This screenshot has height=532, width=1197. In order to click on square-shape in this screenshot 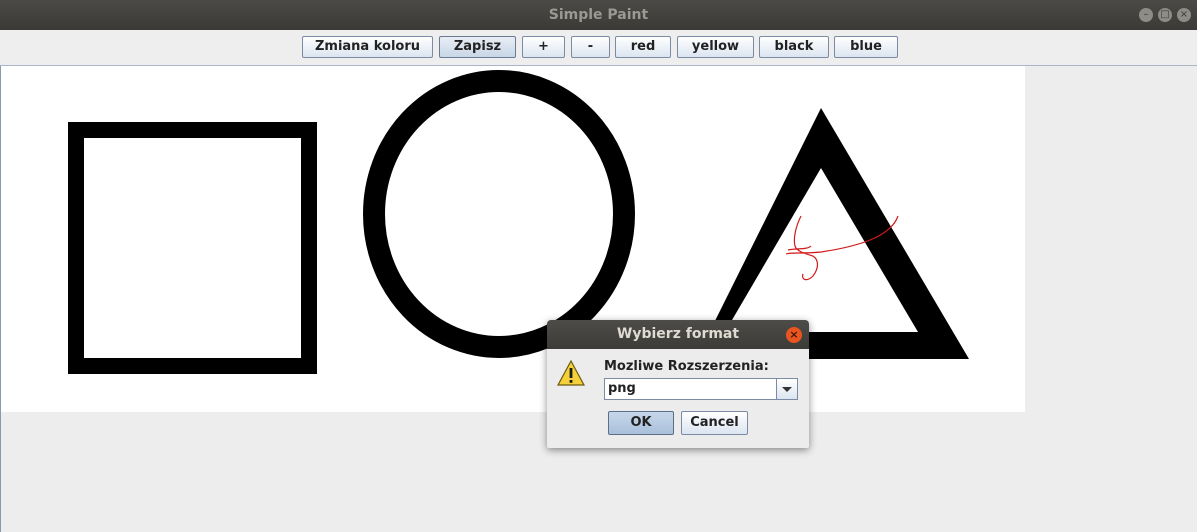, I will do `click(192, 248)`.